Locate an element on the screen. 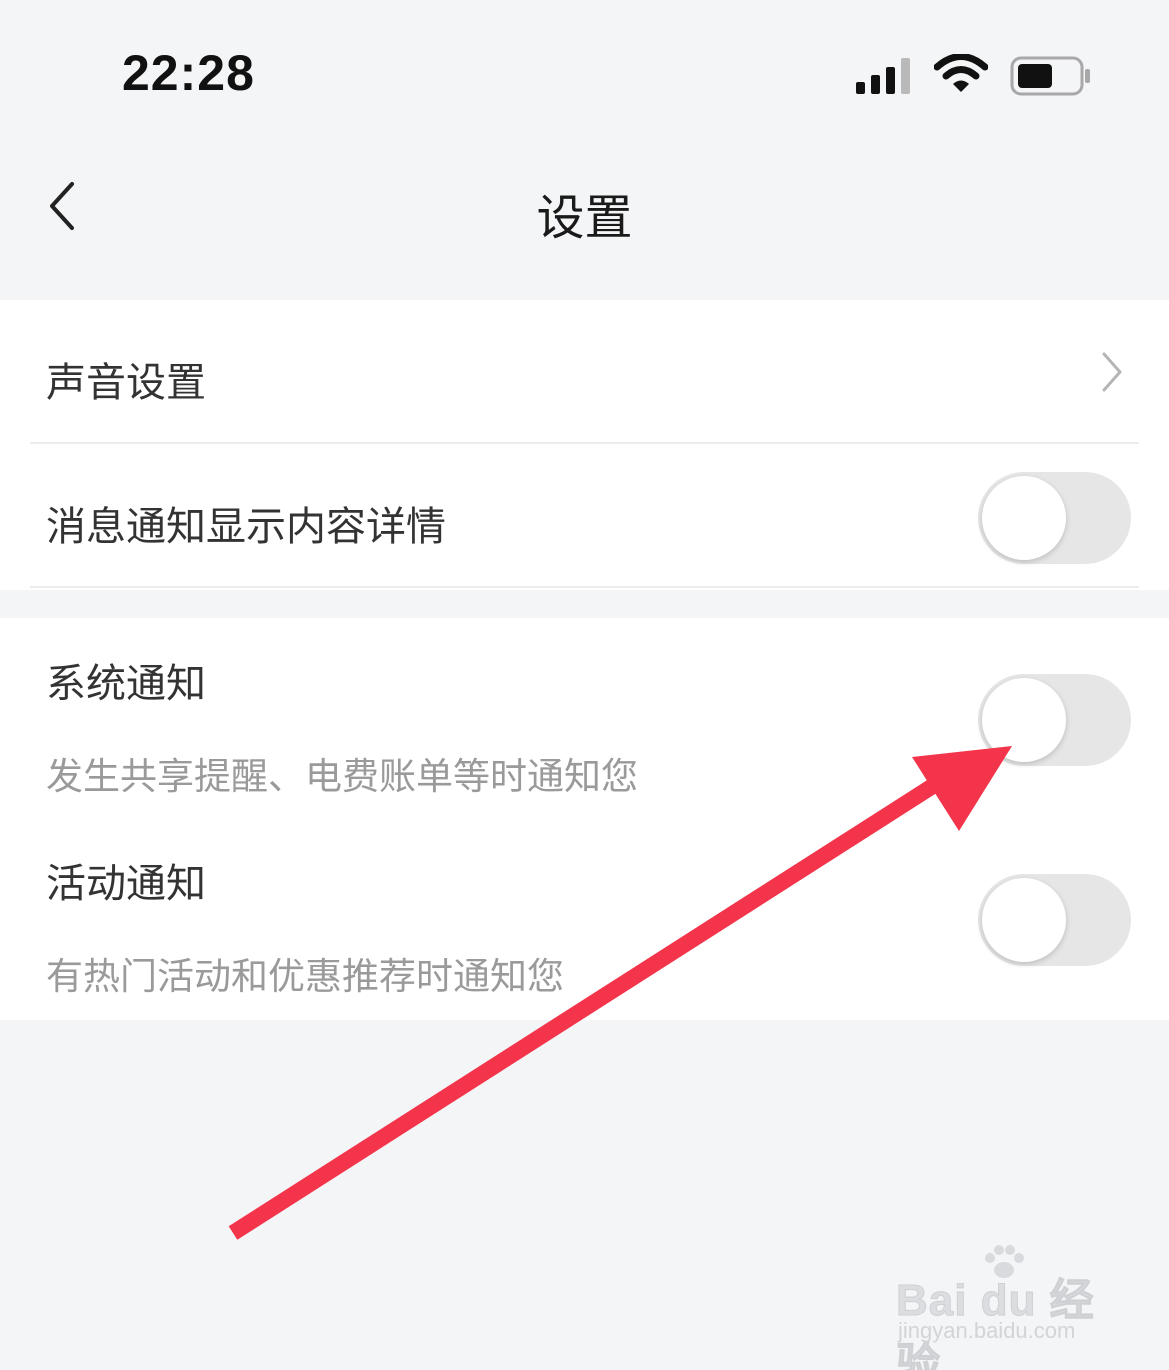 The height and width of the screenshot is (1370, 1169). signal-icon is located at coordinates (885, 77).